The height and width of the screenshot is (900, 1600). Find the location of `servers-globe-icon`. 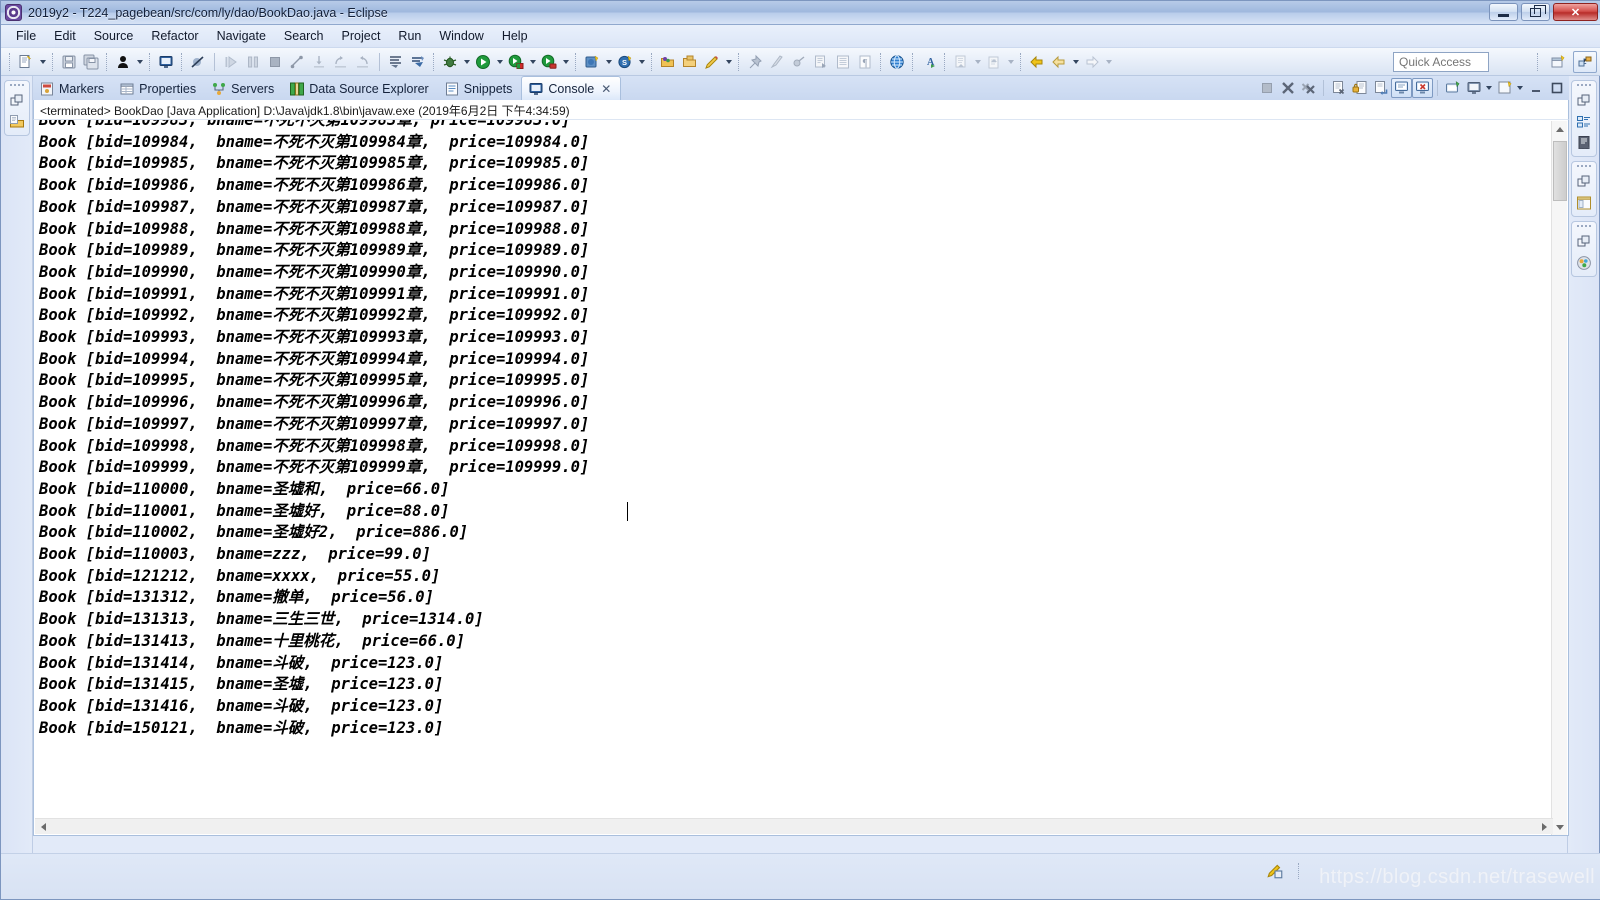

servers-globe-icon is located at coordinates (1584, 263).